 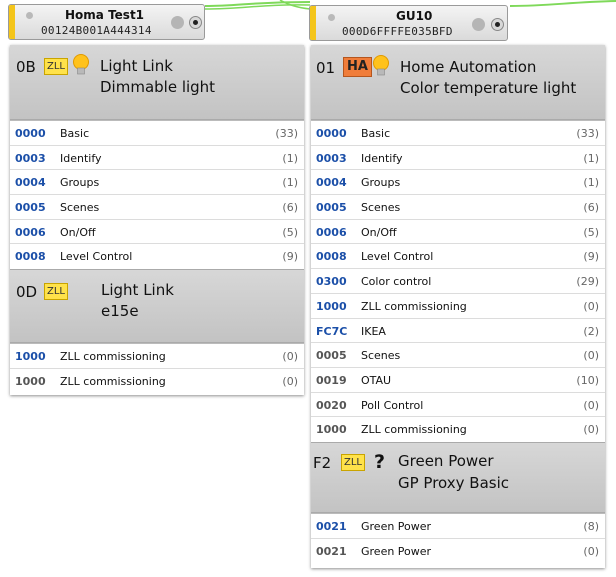 What do you see at coordinates (81, 64) in the screenshot?
I see `lightbulb-icon` at bounding box center [81, 64].